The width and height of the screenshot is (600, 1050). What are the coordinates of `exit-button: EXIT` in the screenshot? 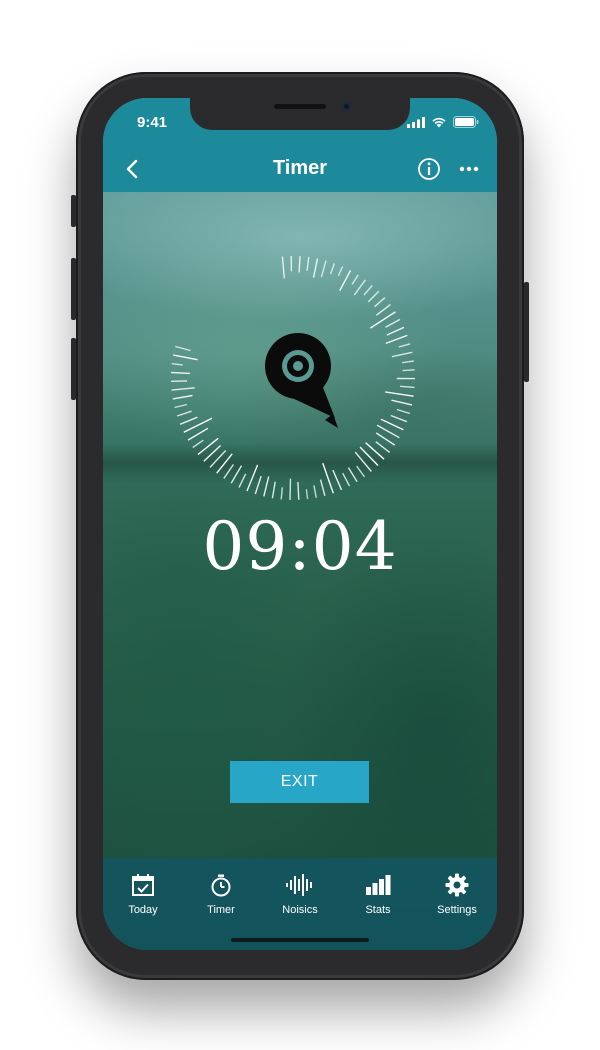 It's located at (299, 782).